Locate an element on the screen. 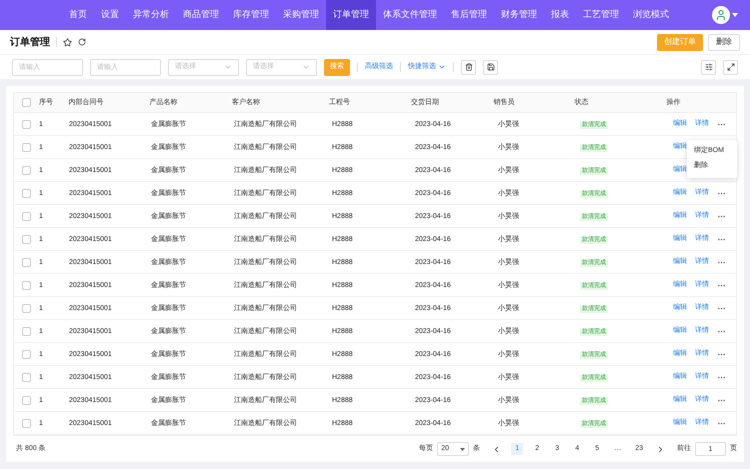  sliders-icon is located at coordinates (708, 67).